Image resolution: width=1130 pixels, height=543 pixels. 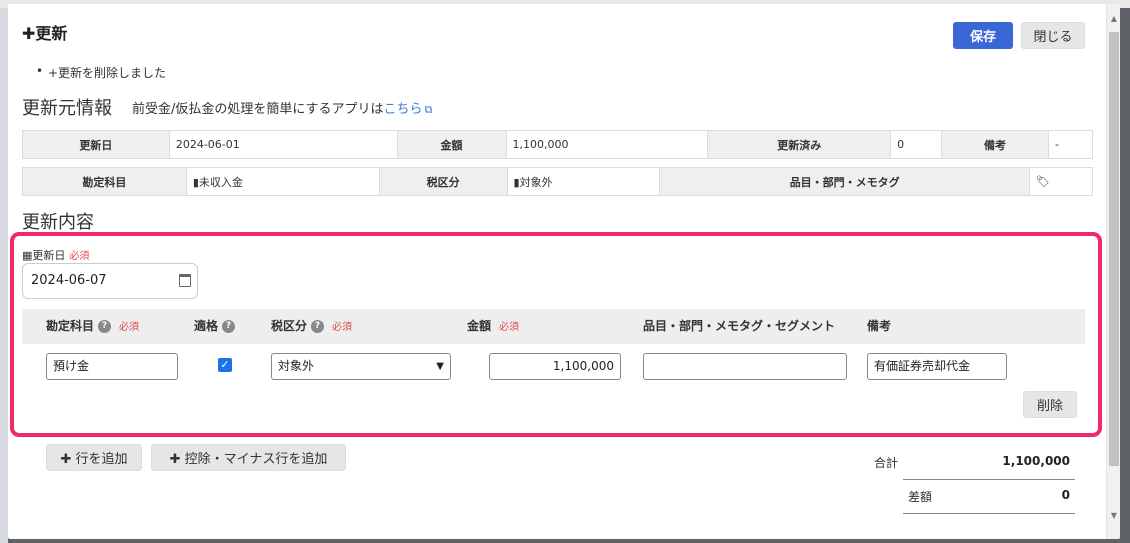 What do you see at coordinates (995, 144) in the screenshot?
I see `memo-label: 備考` at bounding box center [995, 144].